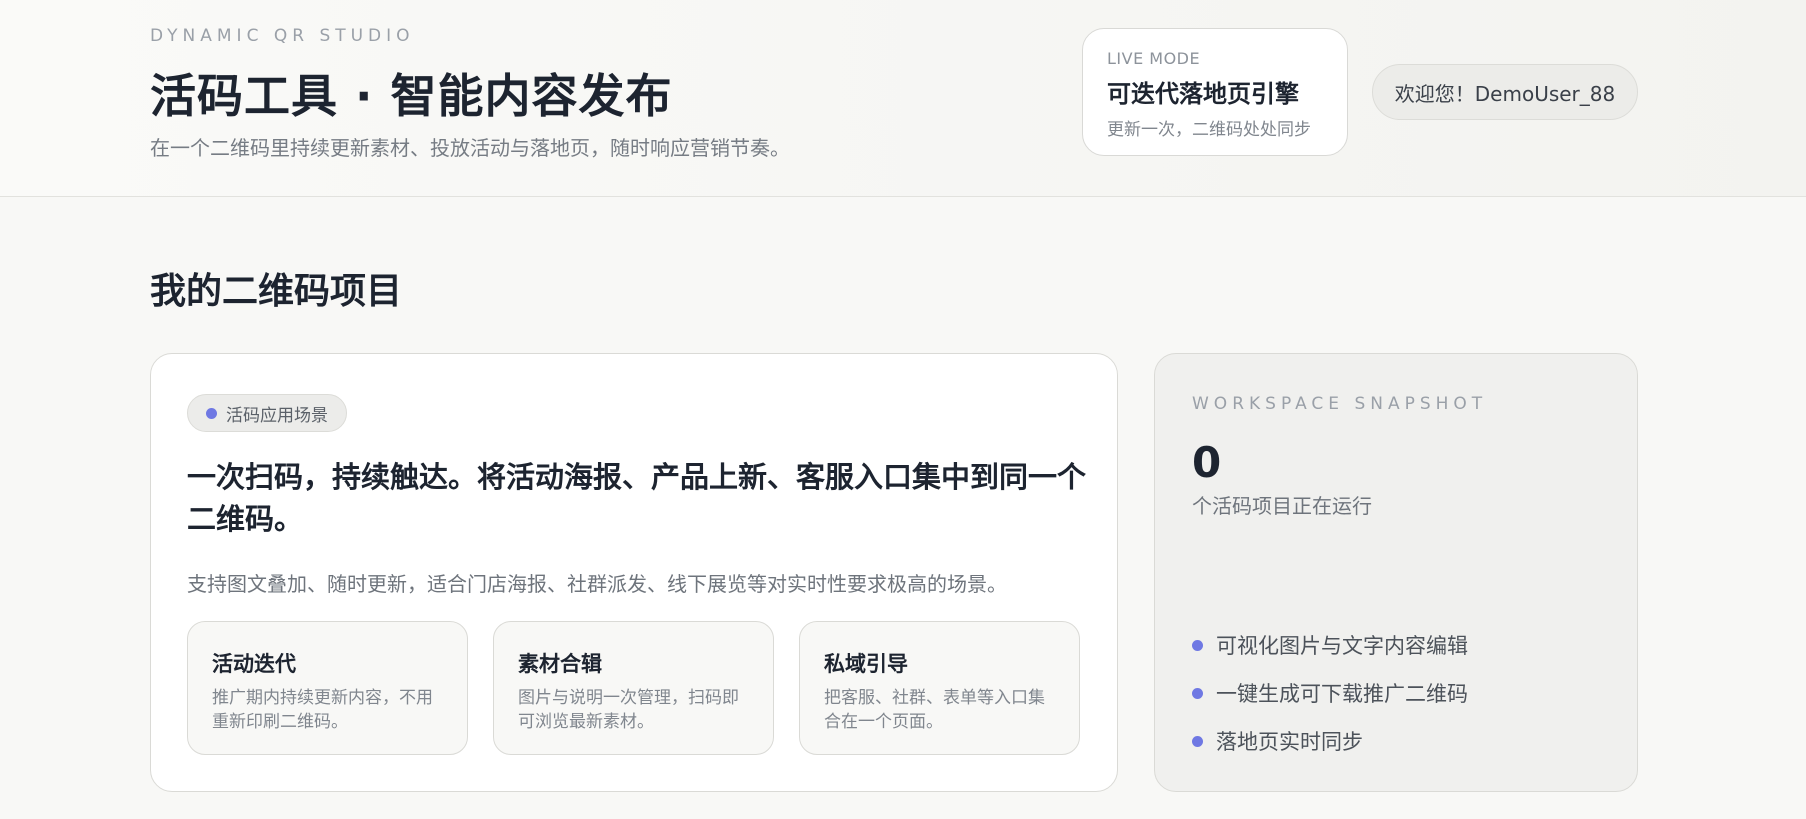 Image resolution: width=1806 pixels, height=819 pixels. Describe the element at coordinates (322, 710) in the screenshot. I see `feature-description: 推广期内持续更新内容，不用重新印刷二维码。` at that location.